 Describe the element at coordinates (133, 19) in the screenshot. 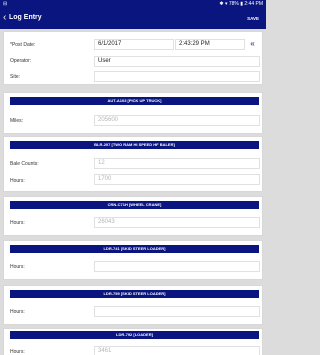

I see `app-bar: ‹ Log Entry SAVE` at that location.